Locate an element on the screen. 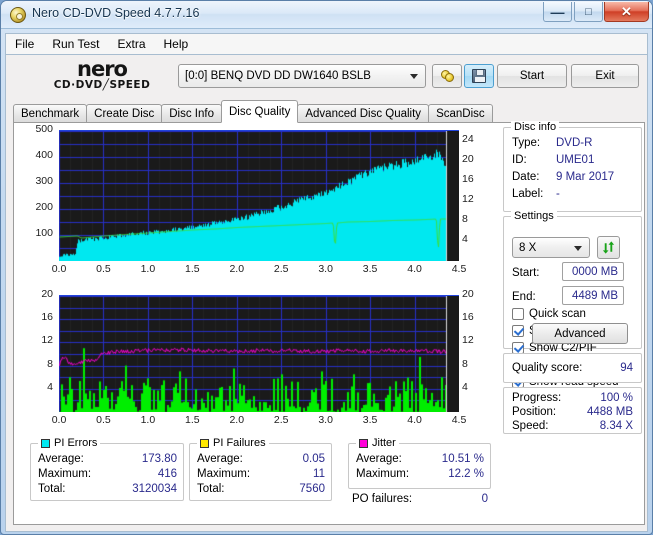  menu-item-help: Help is located at coordinates (176, 44).